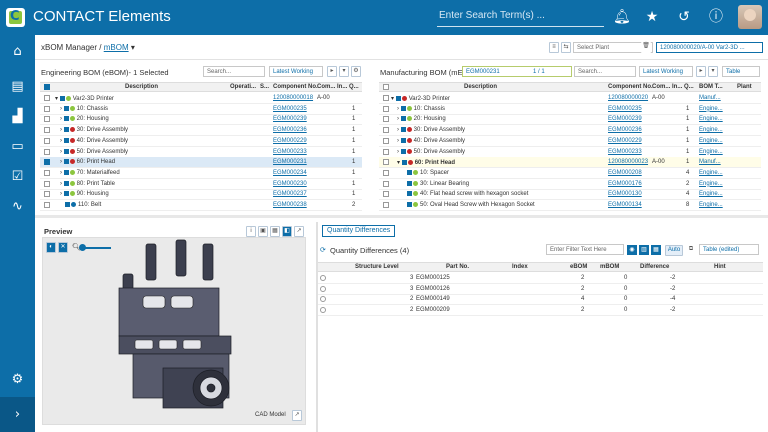 This screenshot has height=432, width=768. What do you see at coordinates (293, 98) in the screenshot?
I see `ebom-component-link: 120080000018` at bounding box center [293, 98].